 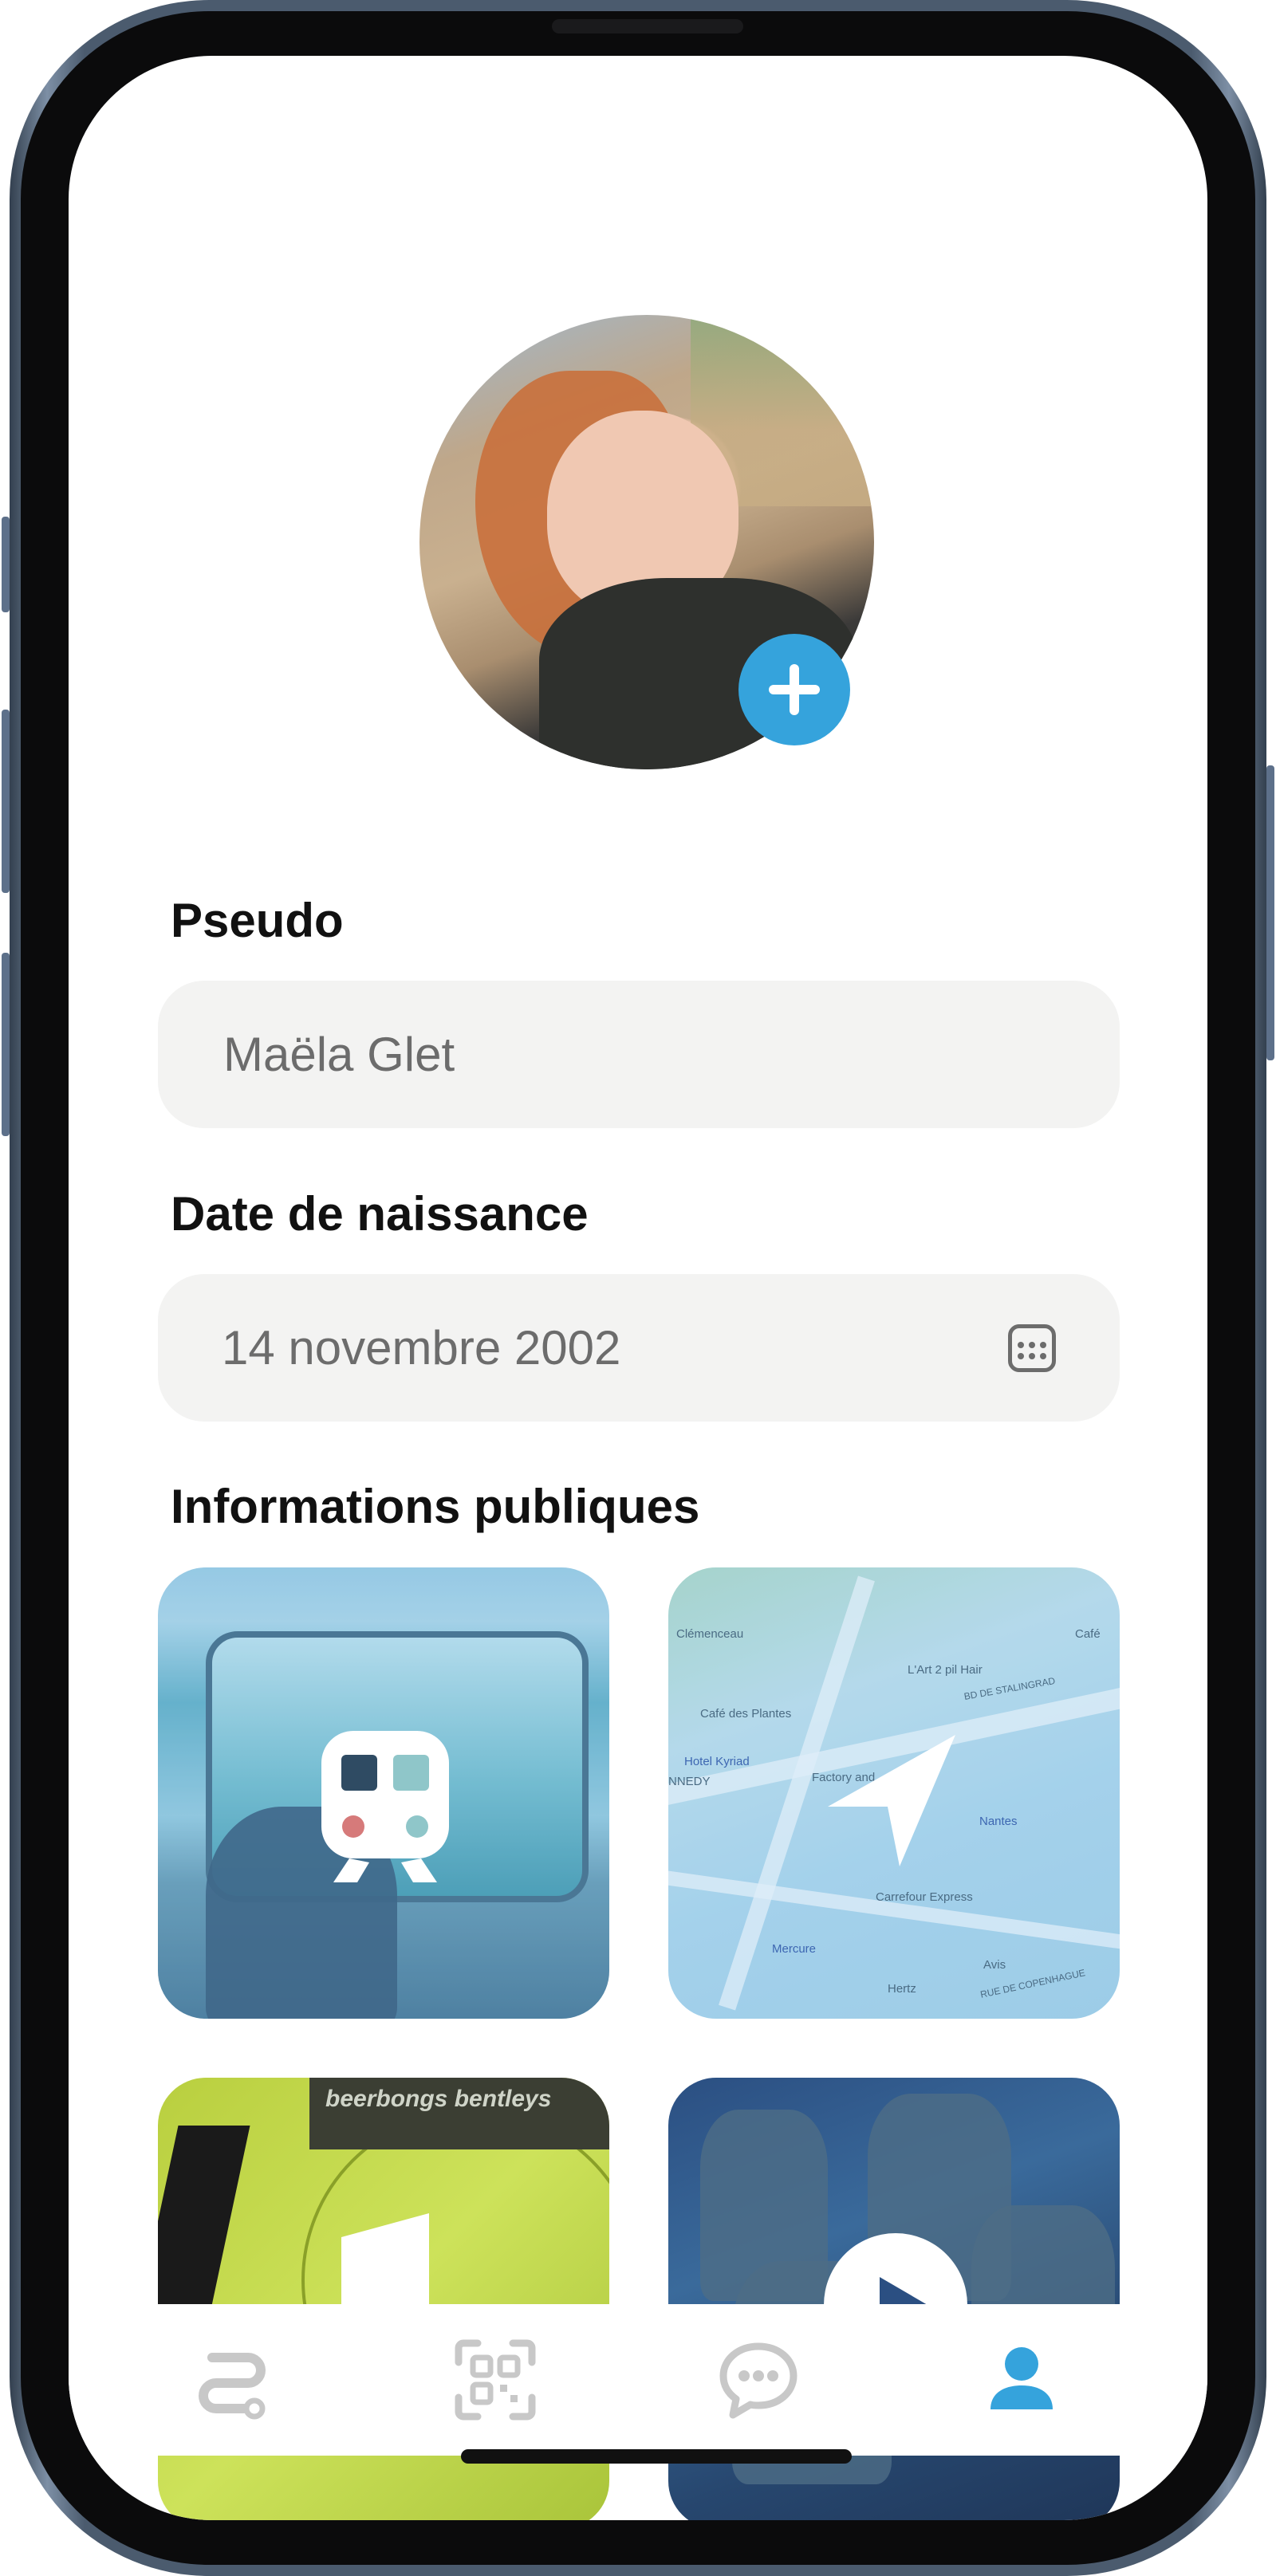 I want to click on birthdate-label: Date de naissance, so click(x=380, y=1214).